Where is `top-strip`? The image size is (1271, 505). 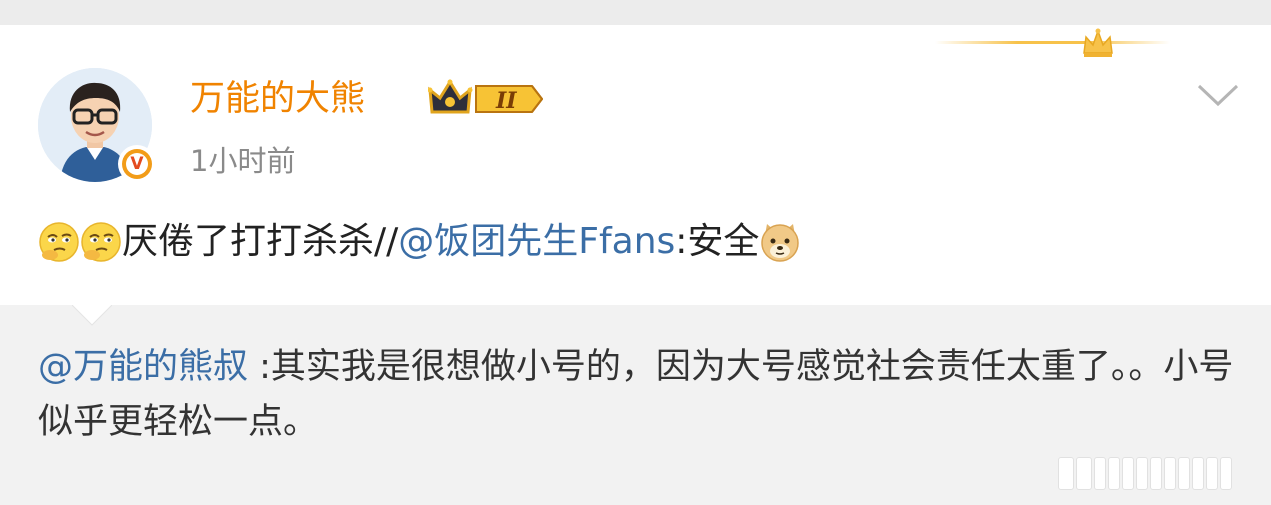 top-strip is located at coordinates (635, 12).